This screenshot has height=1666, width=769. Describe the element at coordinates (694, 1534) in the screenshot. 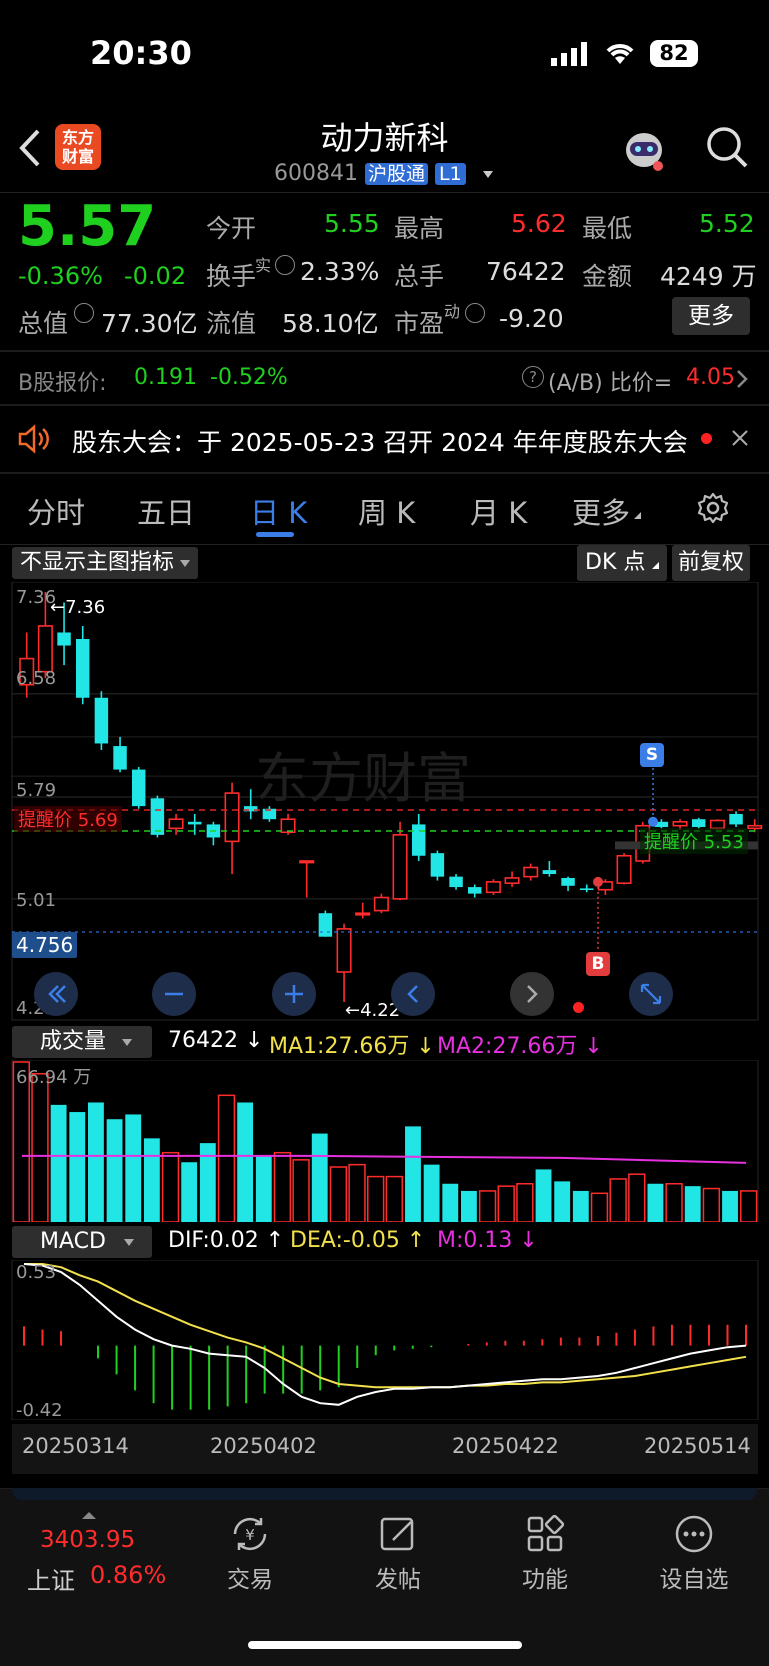

I see `more-dots-icon` at that location.